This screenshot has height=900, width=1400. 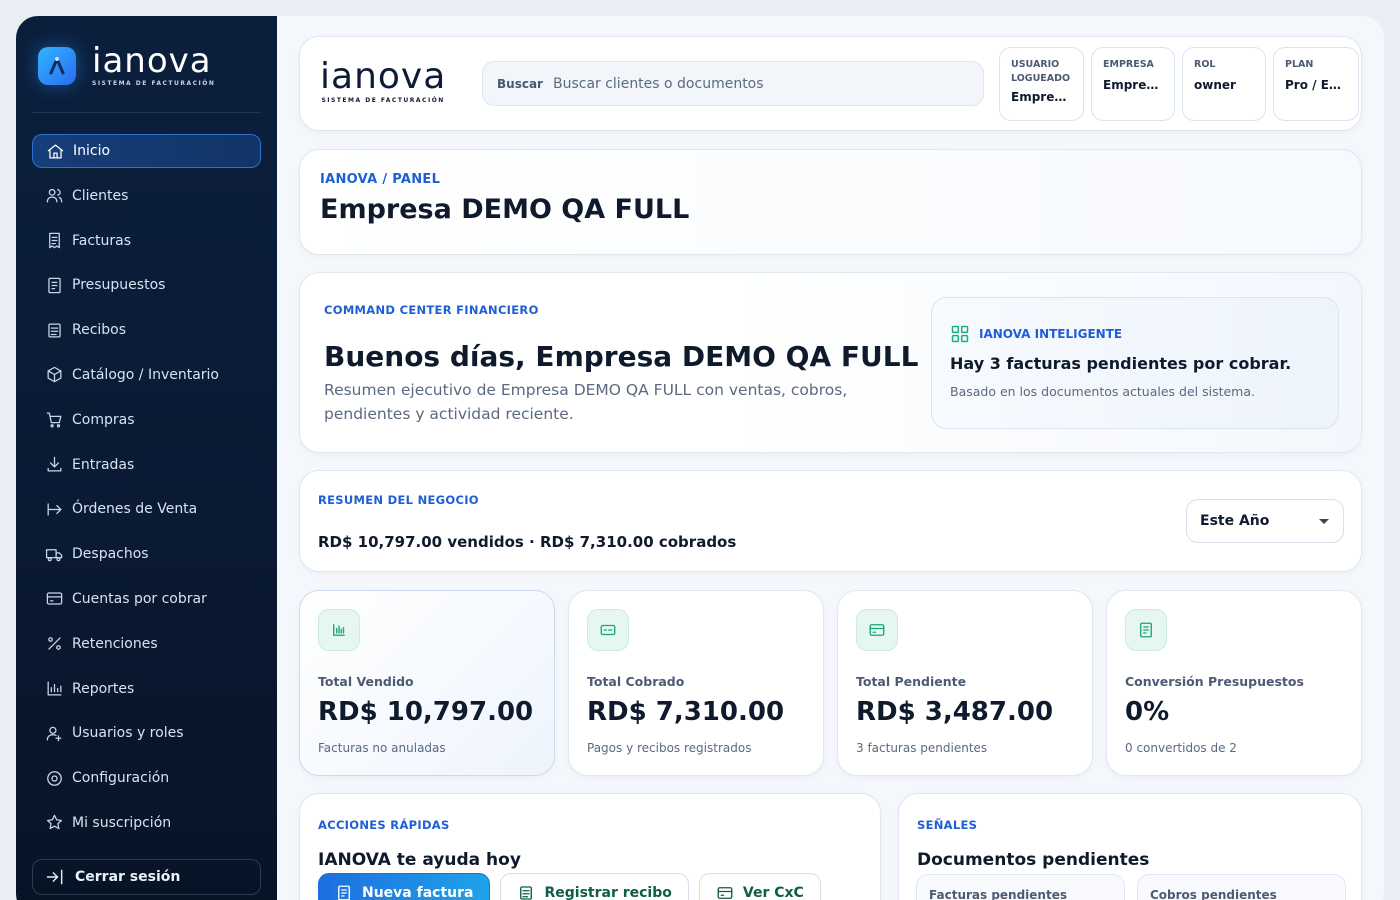 I want to click on topbar-logo: ianova SISTEMA DE FACTURACIÓN, so click(x=383, y=80).